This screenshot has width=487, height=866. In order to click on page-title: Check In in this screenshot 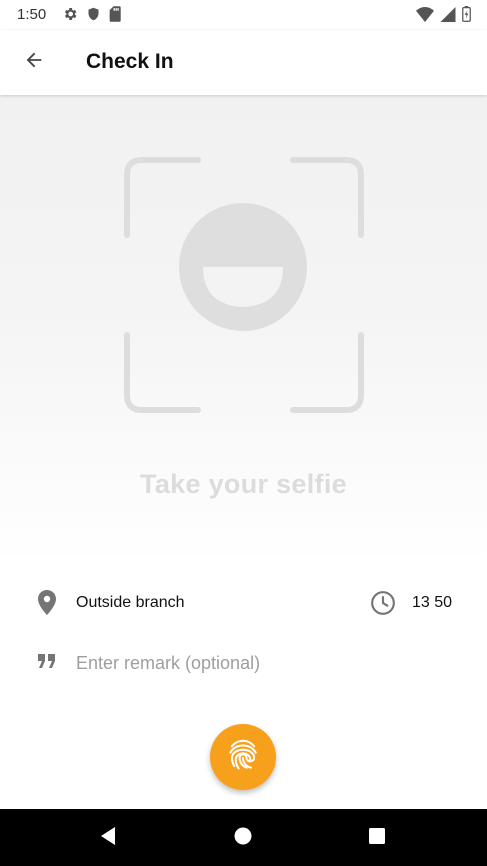, I will do `click(130, 61)`.